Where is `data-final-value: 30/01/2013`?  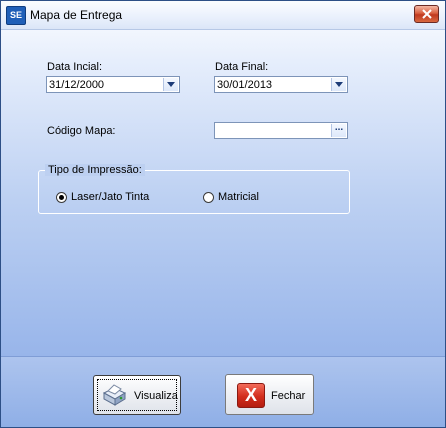 data-final-value: 30/01/2013 is located at coordinates (245, 85).